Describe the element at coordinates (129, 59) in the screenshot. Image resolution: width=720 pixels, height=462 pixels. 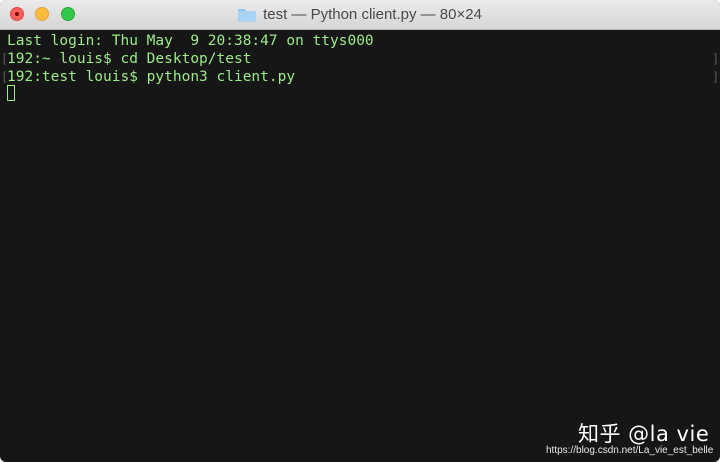
I see `terminal-line-cd: 192:~ louis$ cd Desktop/test` at that location.